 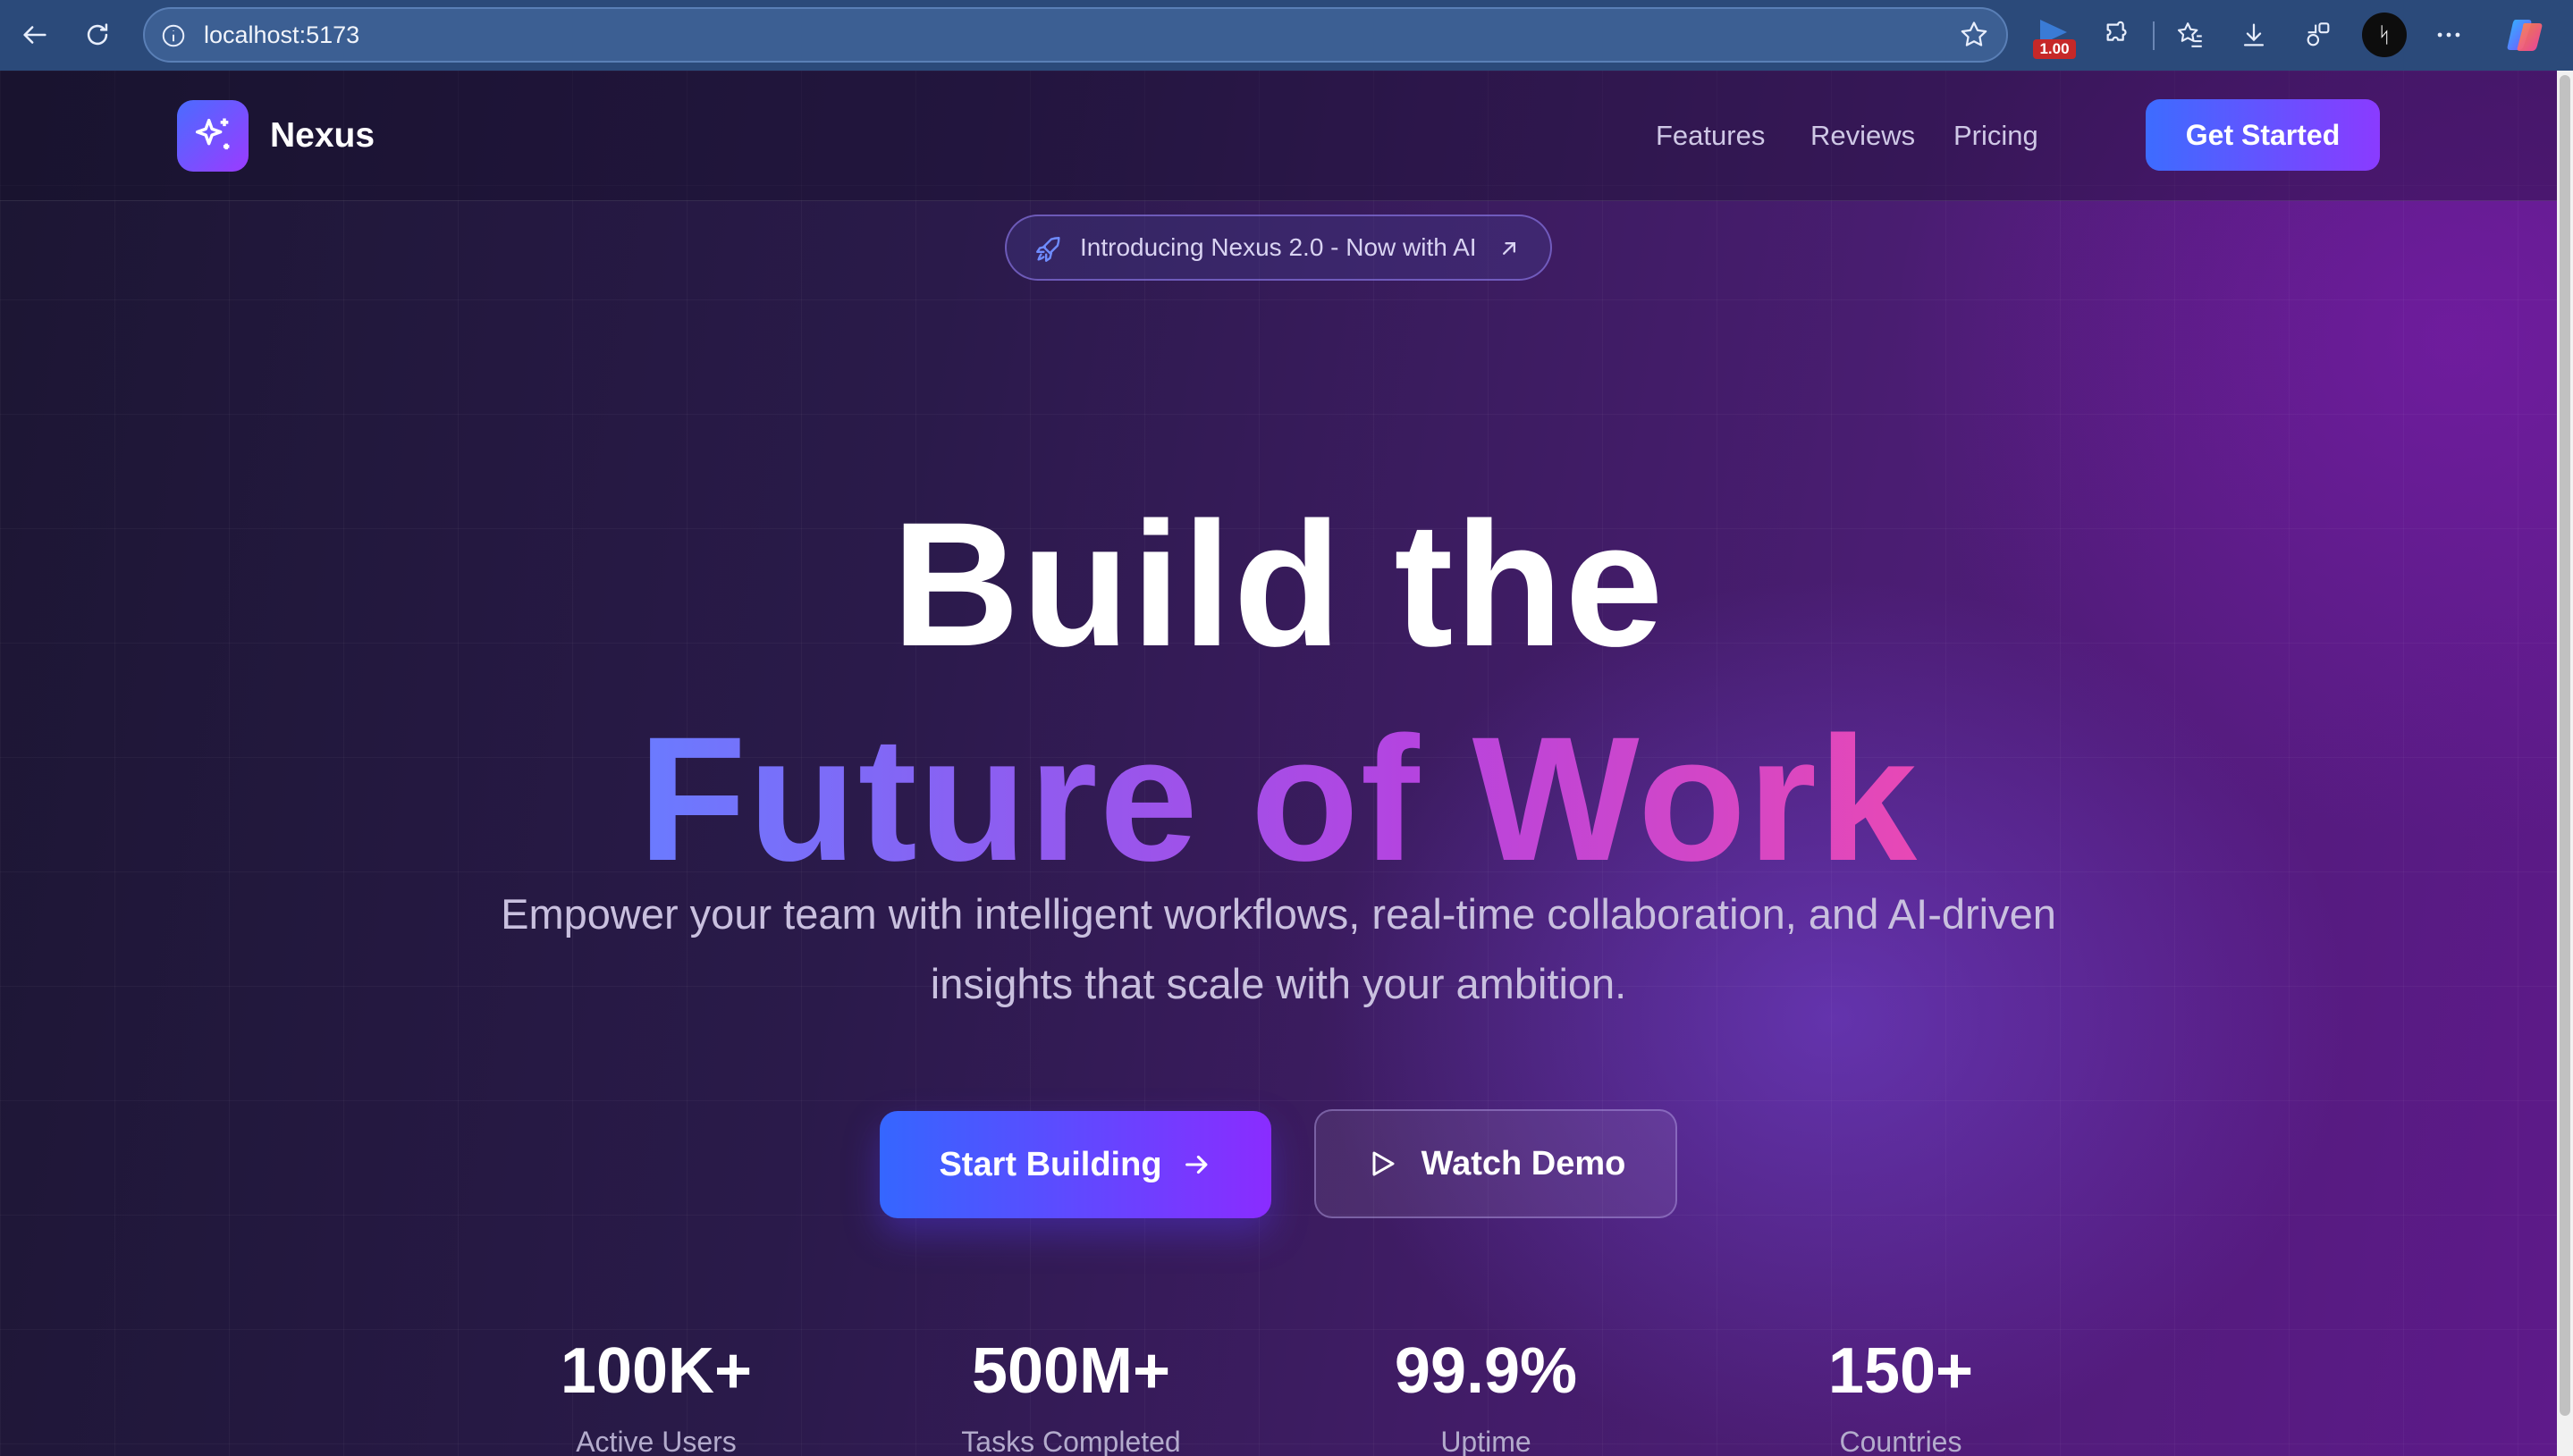 What do you see at coordinates (2118, 34) in the screenshot?
I see `extensions-icon` at bounding box center [2118, 34].